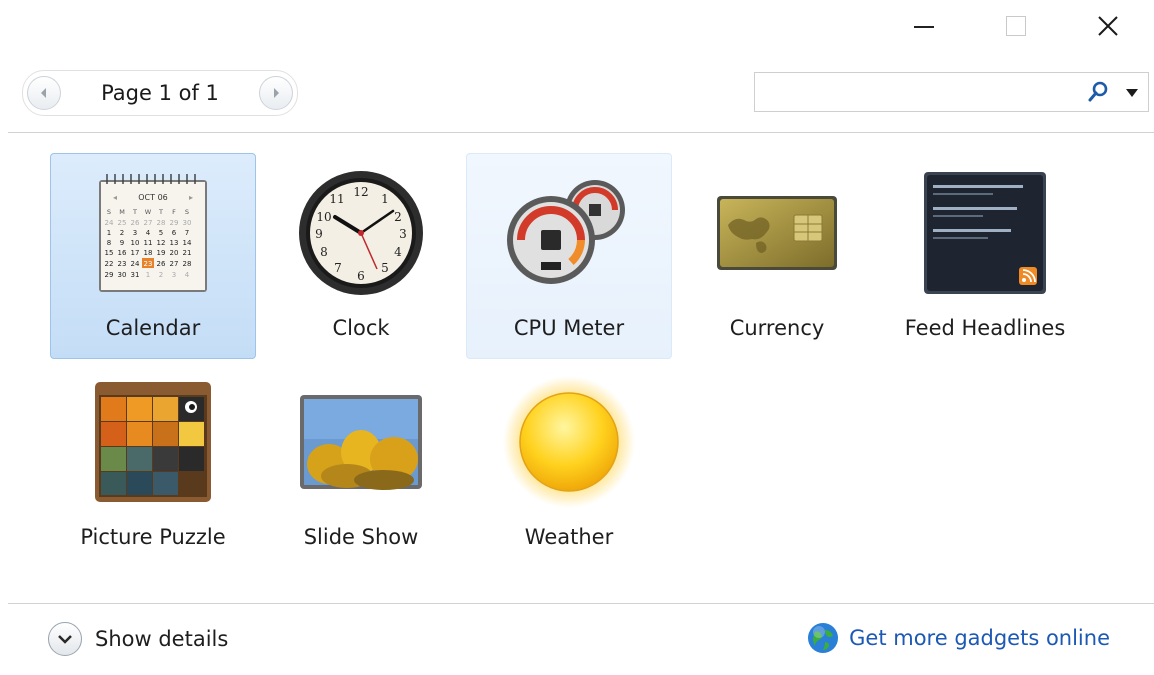  I want to click on minimize-button, so click(924, 26).